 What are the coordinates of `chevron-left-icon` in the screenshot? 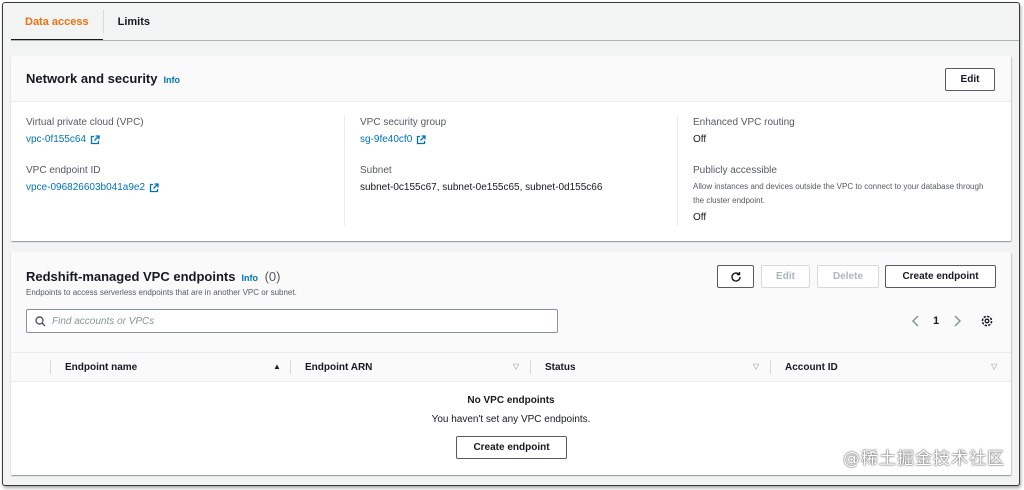 It's located at (916, 321).